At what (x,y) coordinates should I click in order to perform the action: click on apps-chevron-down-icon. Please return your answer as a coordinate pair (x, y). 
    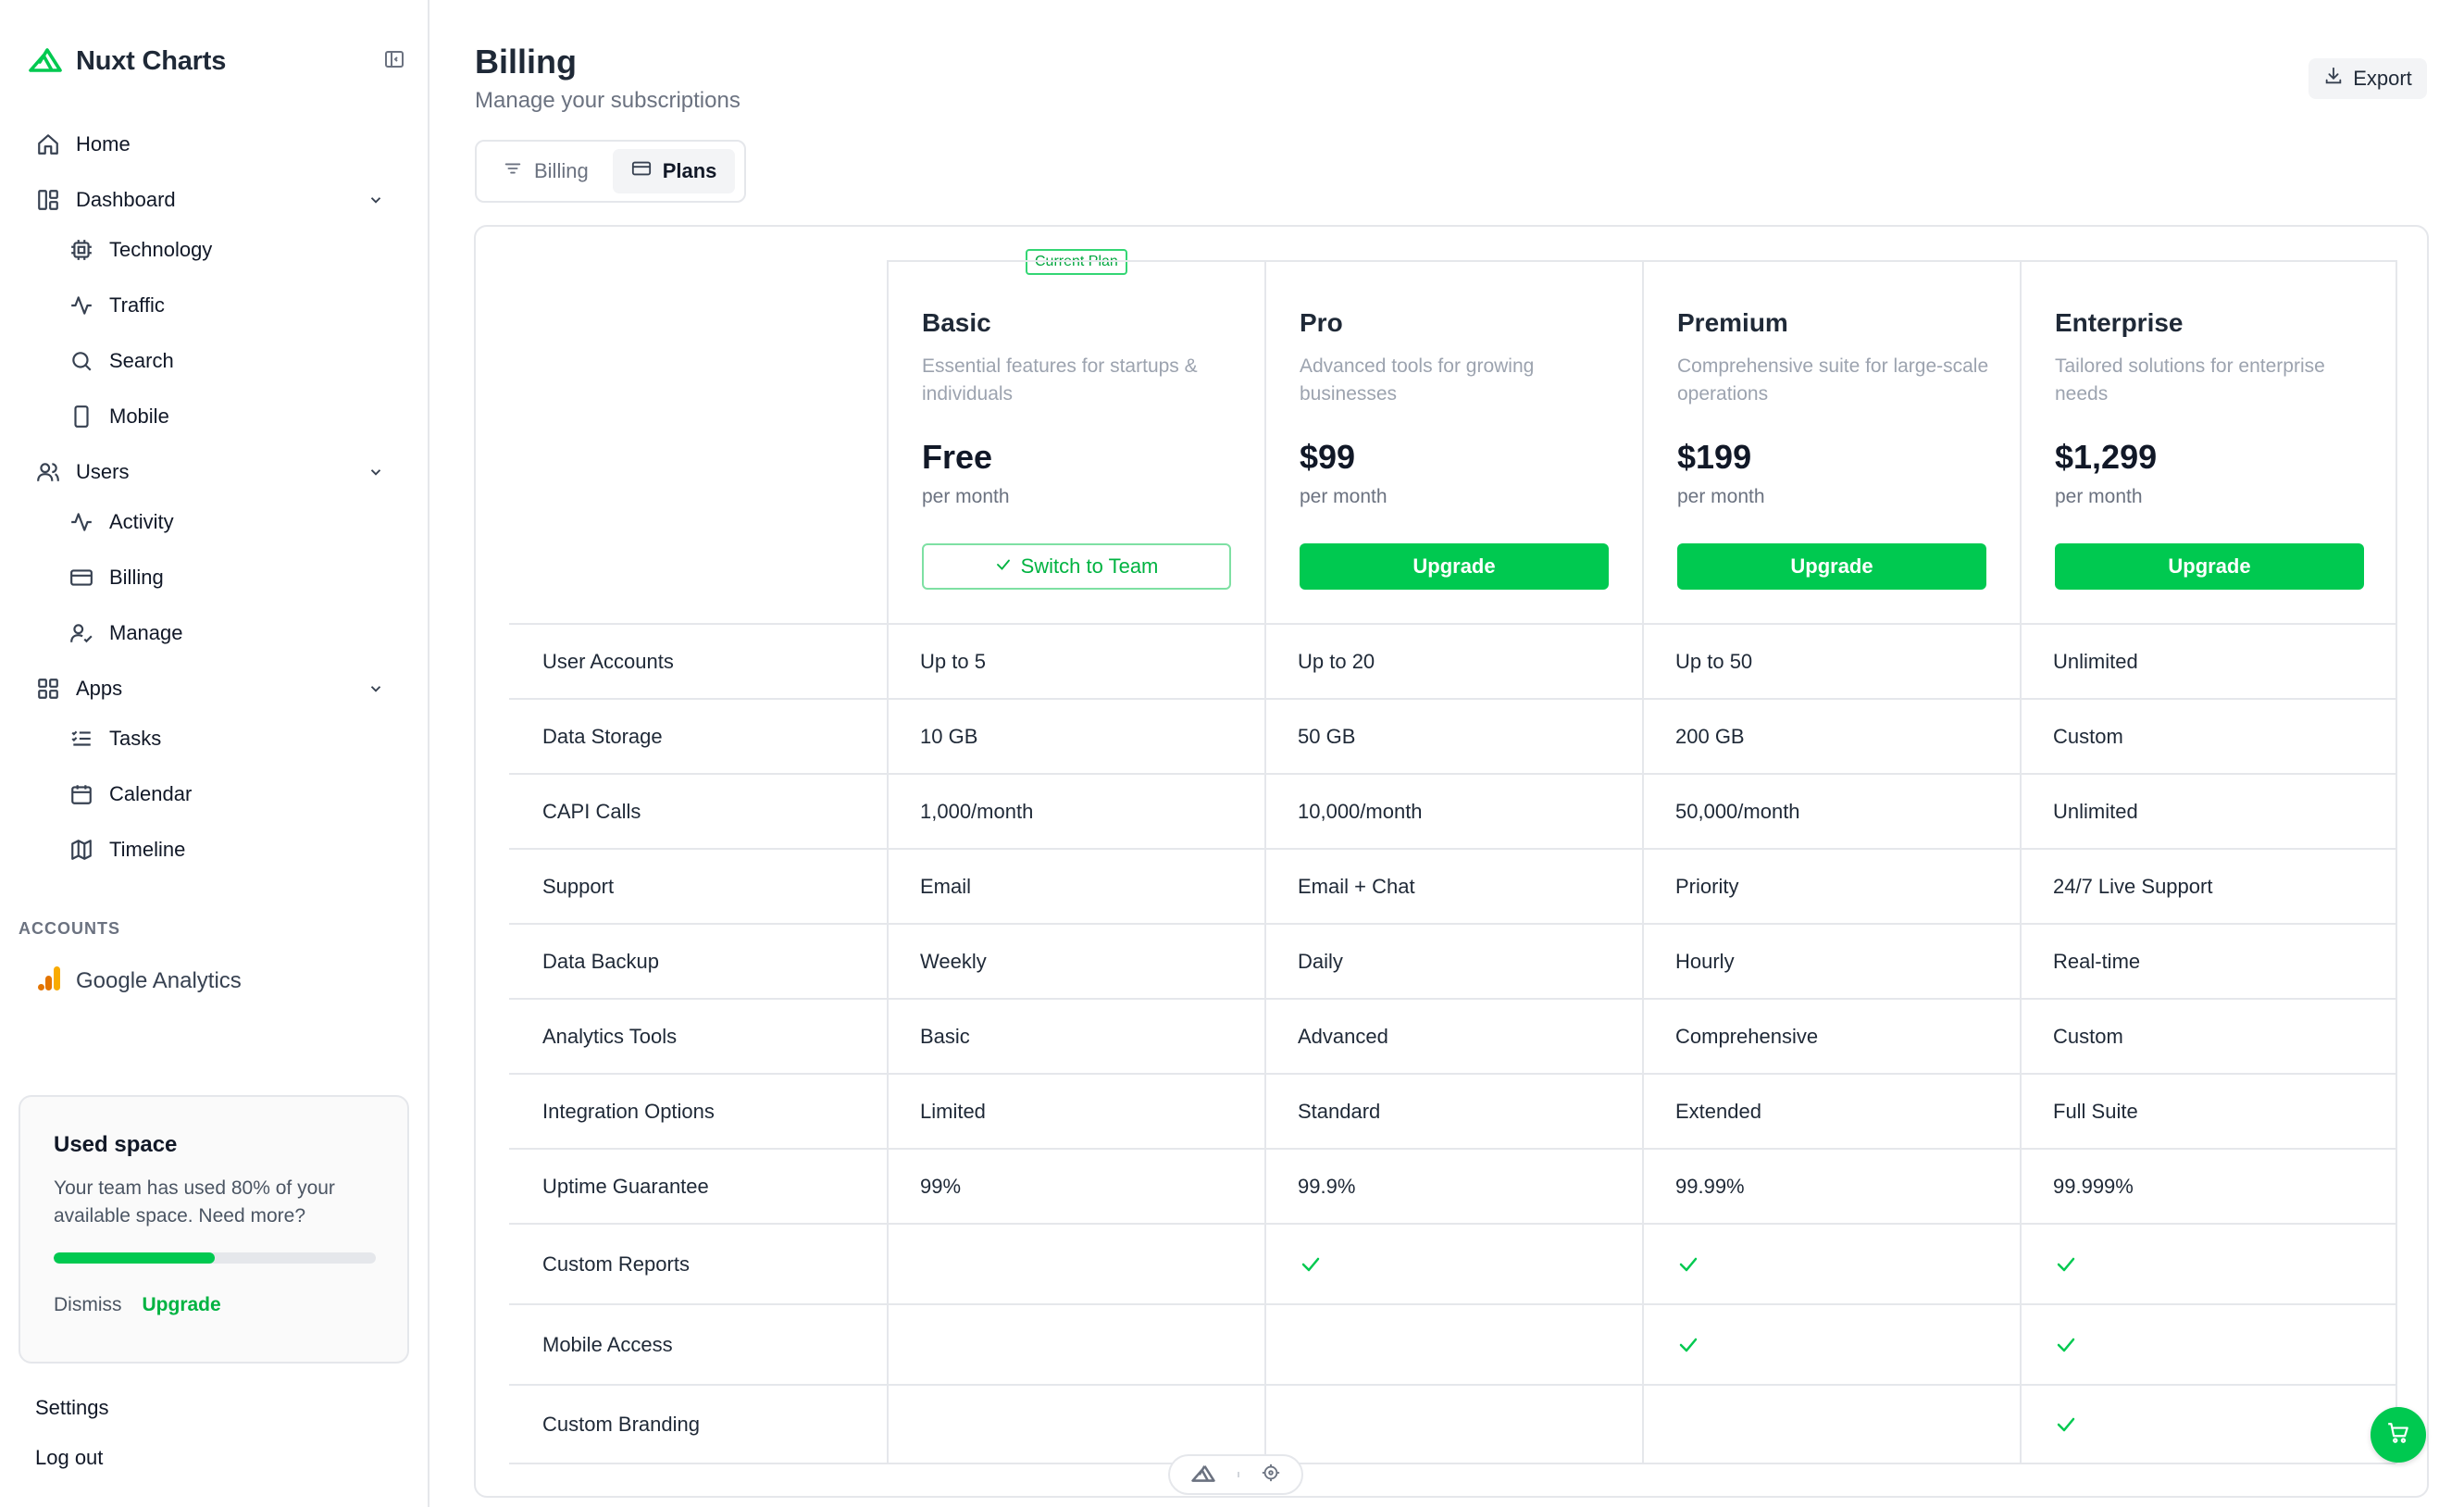
    Looking at the image, I should click on (376, 689).